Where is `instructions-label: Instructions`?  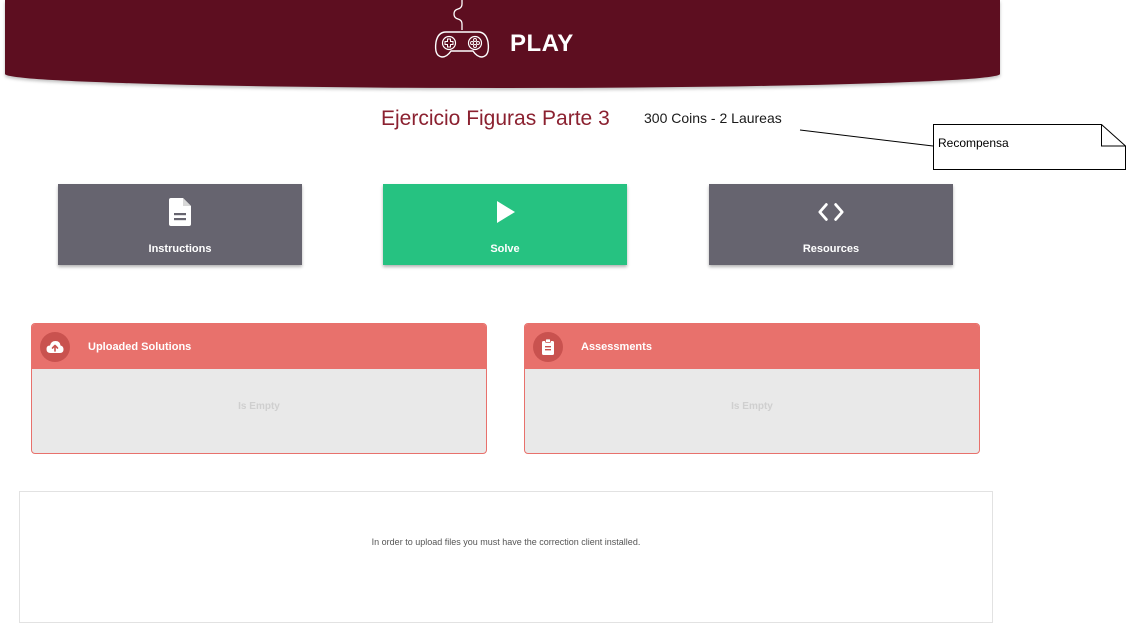
instructions-label: Instructions is located at coordinates (180, 249).